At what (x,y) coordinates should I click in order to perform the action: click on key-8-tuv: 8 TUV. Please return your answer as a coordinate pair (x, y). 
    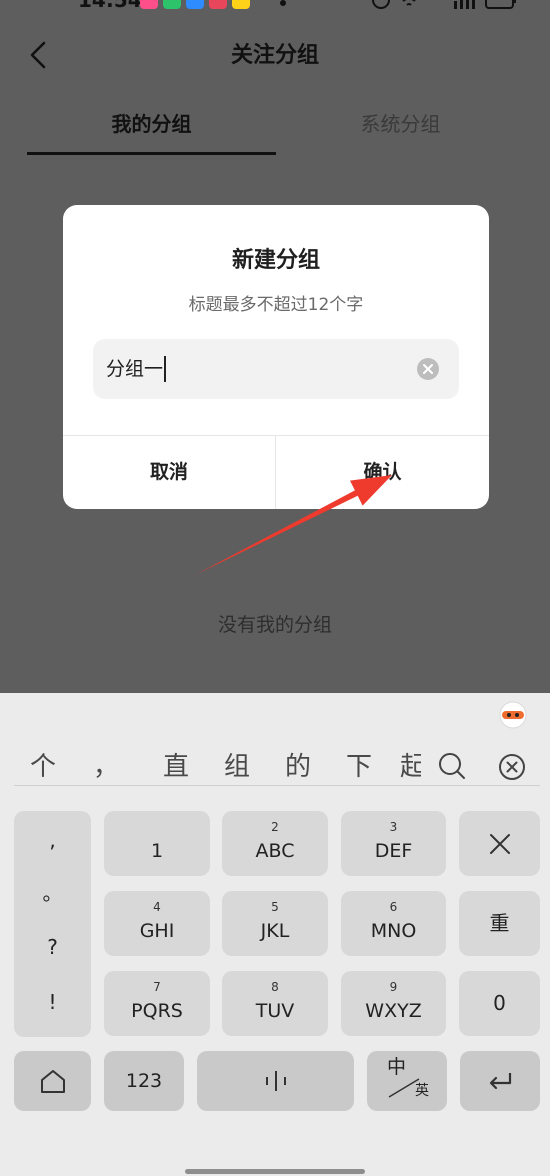
    Looking at the image, I should click on (275, 1003).